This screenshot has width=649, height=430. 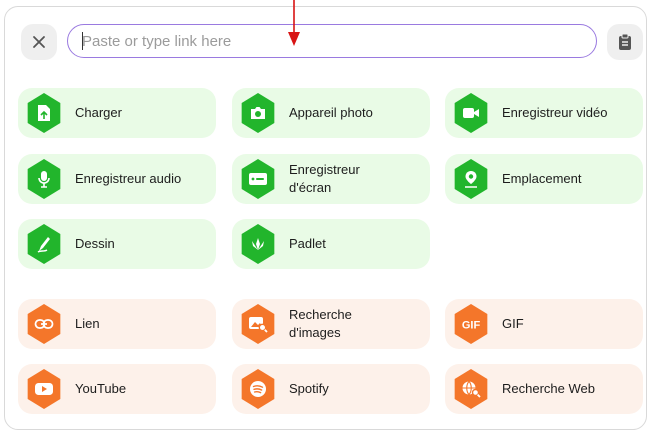 I want to click on tile-enregistreur-video: Enregistreur vidéo, so click(x=544, y=113).